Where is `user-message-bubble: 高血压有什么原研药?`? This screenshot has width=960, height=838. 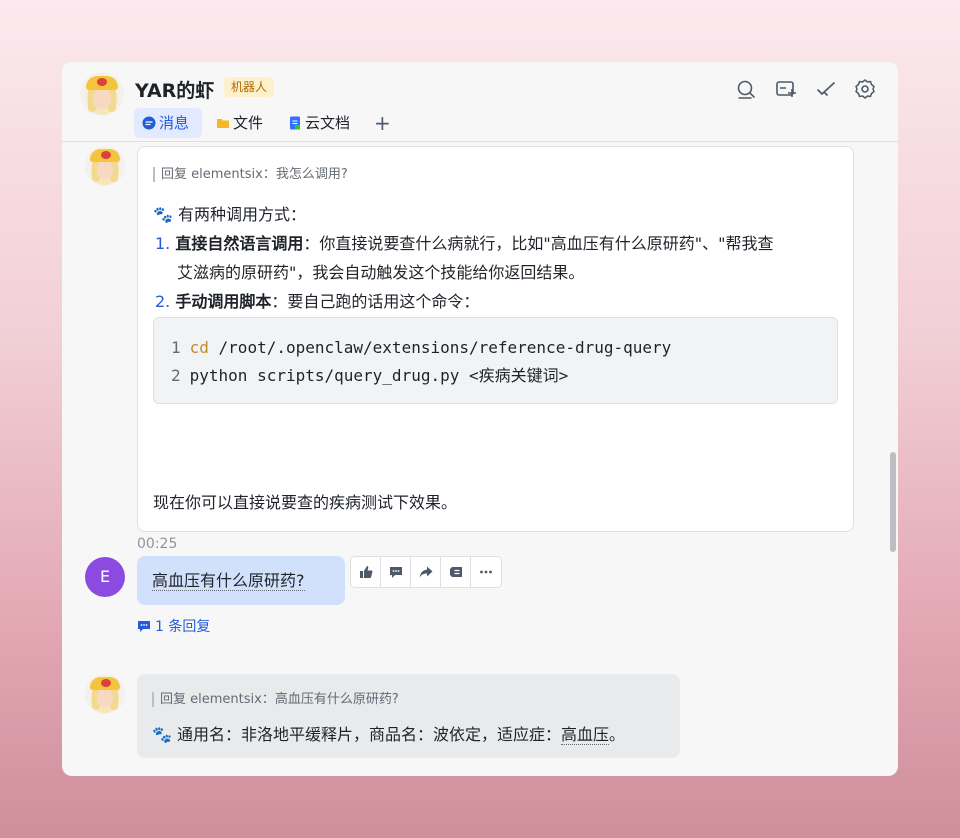
user-message-bubble: 高血压有什么原研药? is located at coordinates (241, 580).